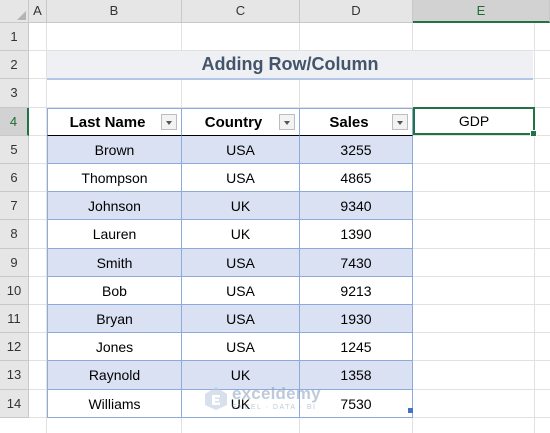 The height and width of the screenshot is (433, 550). I want to click on table-cell: Bryan, so click(114, 319).